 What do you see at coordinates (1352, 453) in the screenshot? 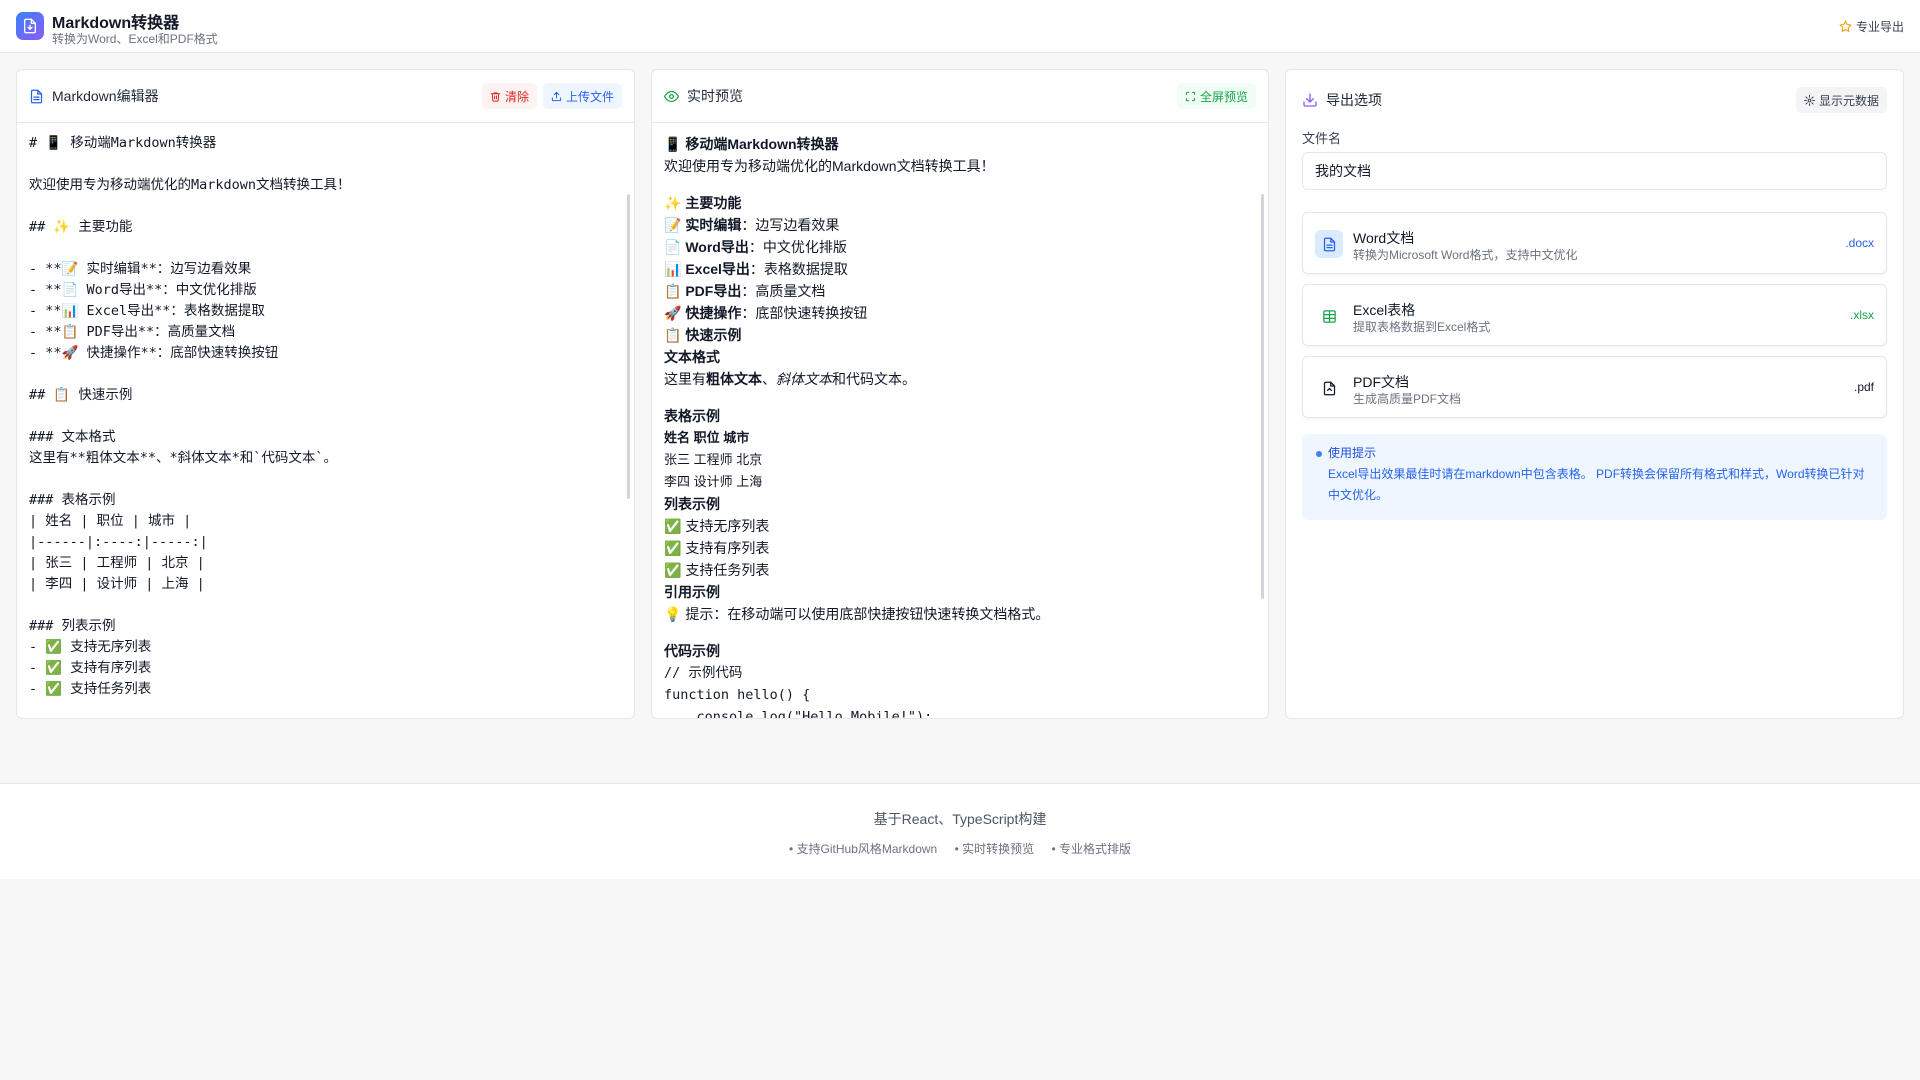
I see `tips-title: 使用提示` at bounding box center [1352, 453].